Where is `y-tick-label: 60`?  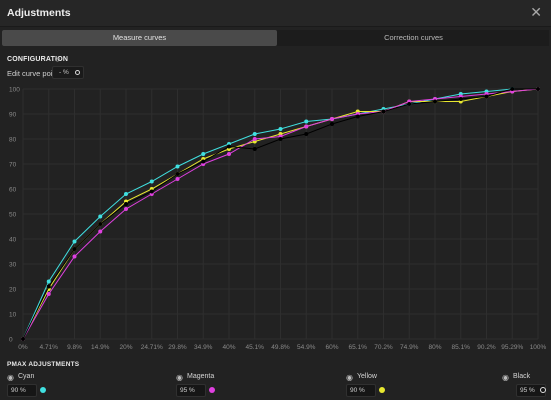 y-tick-label: 60 is located at coordinates (13, 190).